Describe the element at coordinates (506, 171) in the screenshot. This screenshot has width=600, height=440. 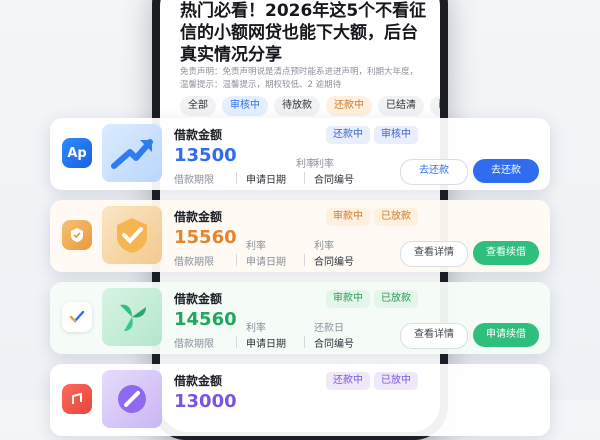
I see `repay-button-primary: 去还款` at that location.